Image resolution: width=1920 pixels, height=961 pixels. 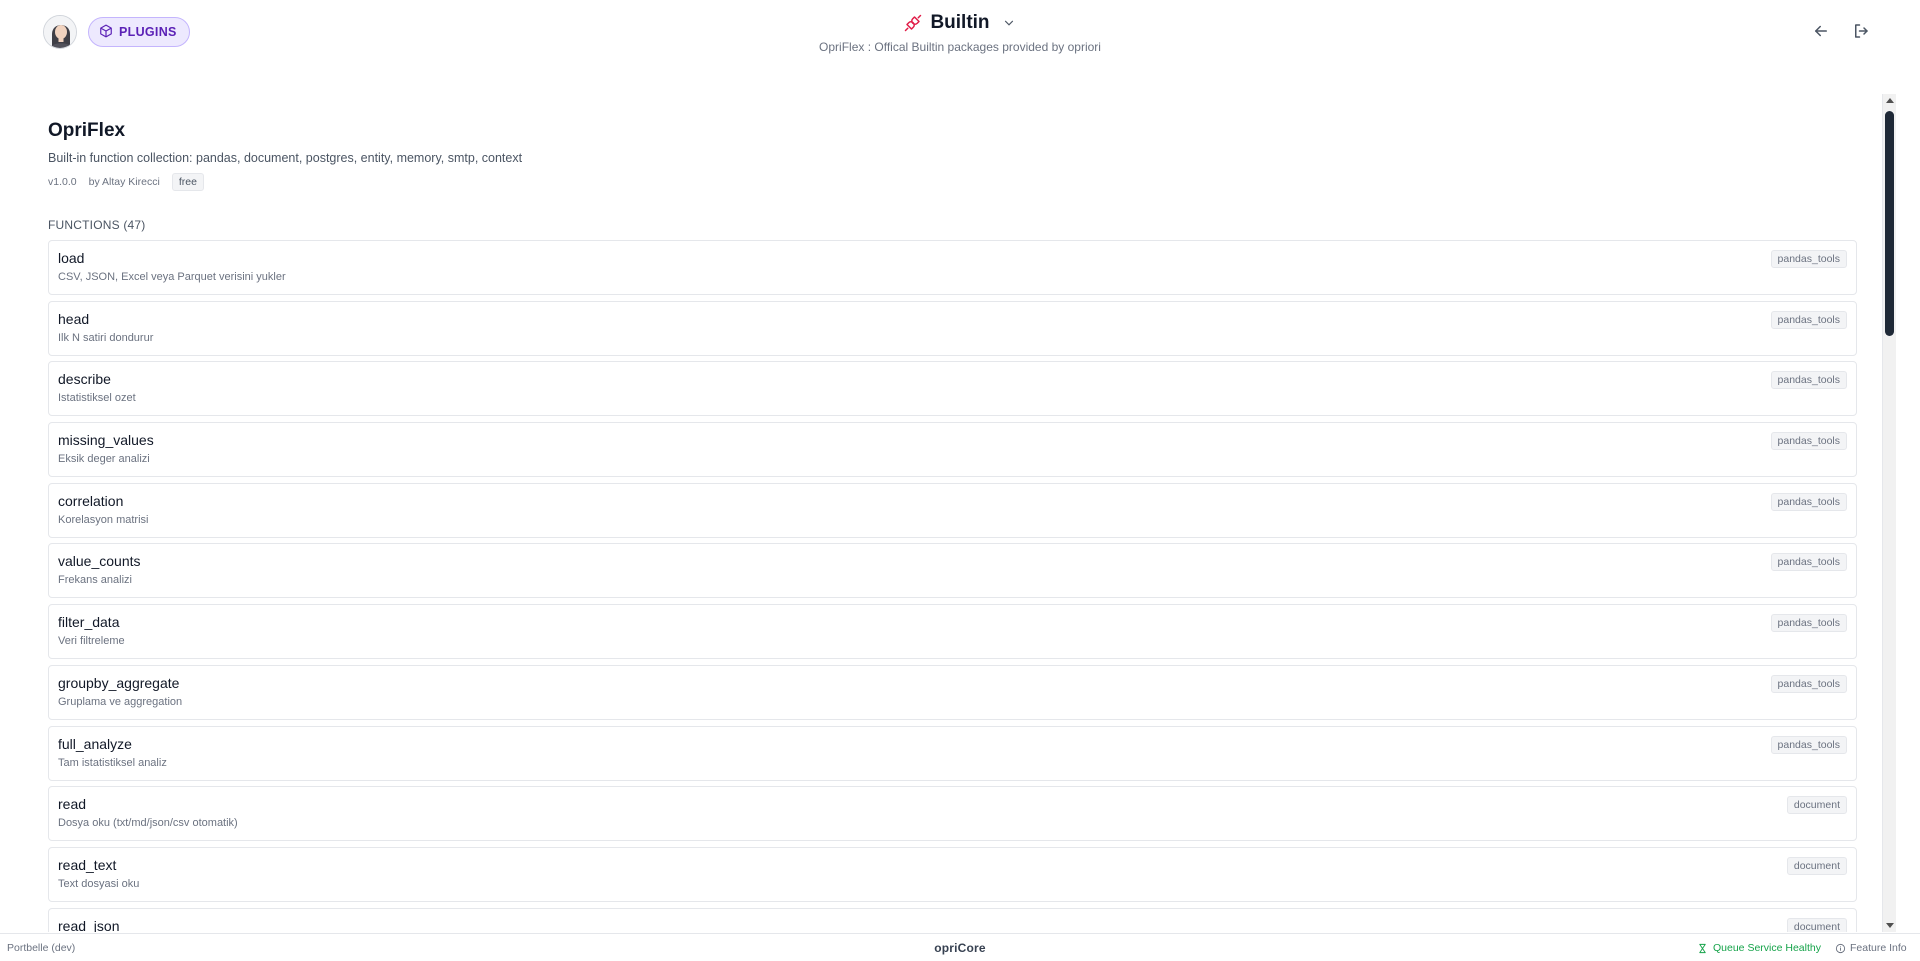 I want to click on brand-logo: opriCore, so click(x=960, y=948).